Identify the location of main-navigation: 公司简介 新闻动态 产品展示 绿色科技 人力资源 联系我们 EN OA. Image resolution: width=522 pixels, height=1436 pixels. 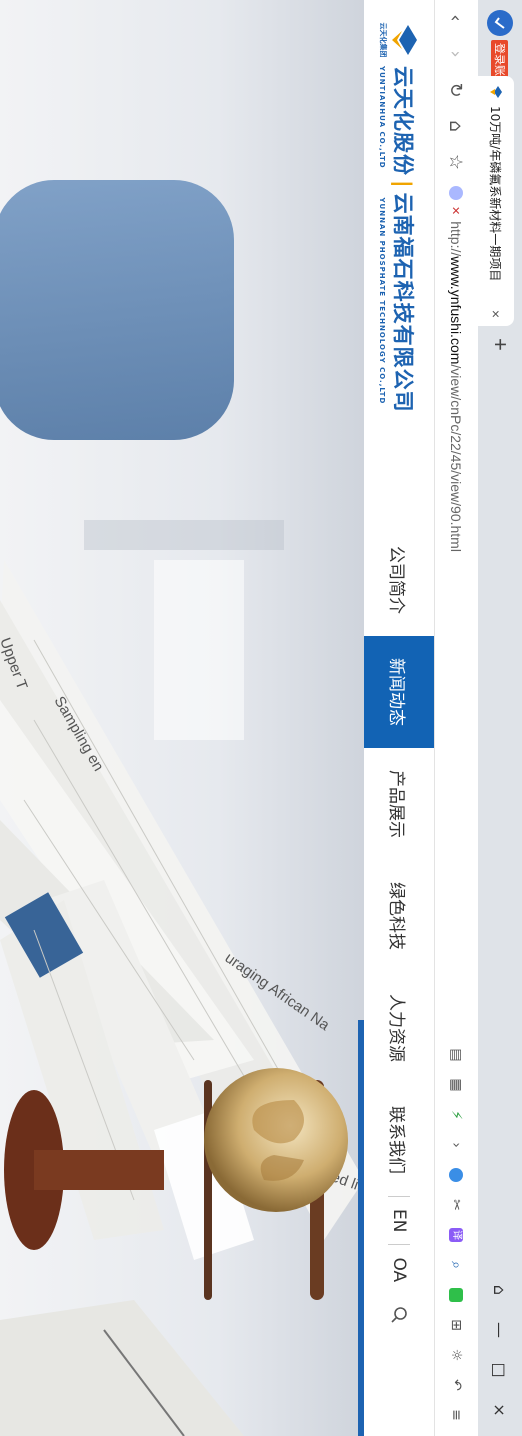
(399, 930).